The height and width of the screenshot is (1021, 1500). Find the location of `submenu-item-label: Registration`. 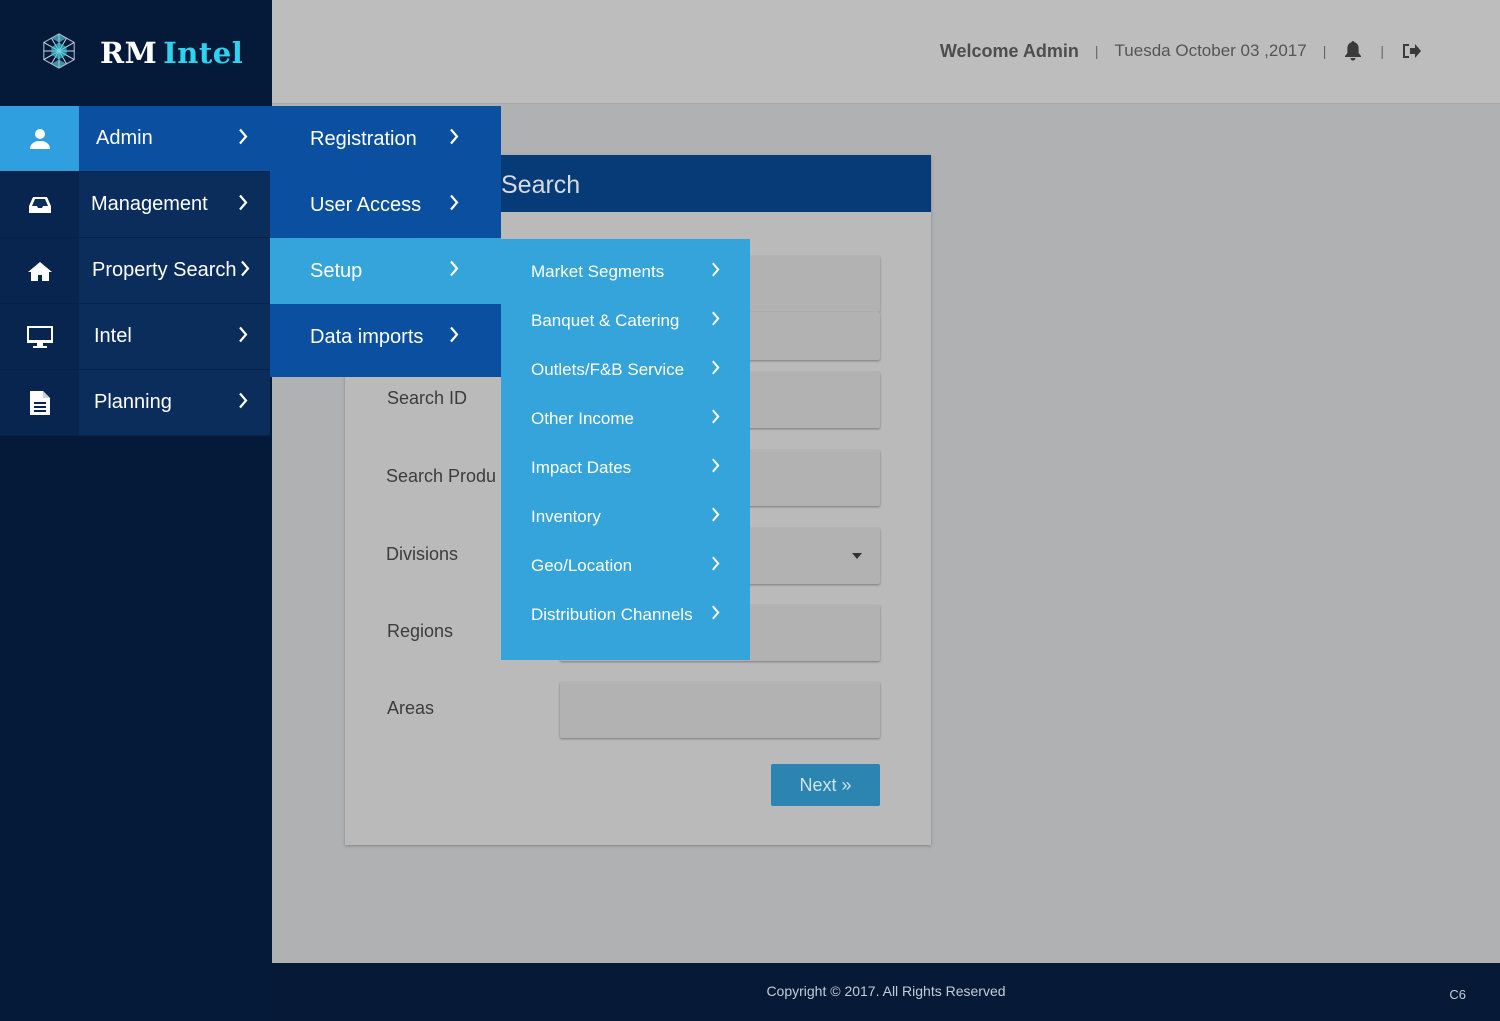

submenu-item-label: Registration is located at coordinates (363, 138).